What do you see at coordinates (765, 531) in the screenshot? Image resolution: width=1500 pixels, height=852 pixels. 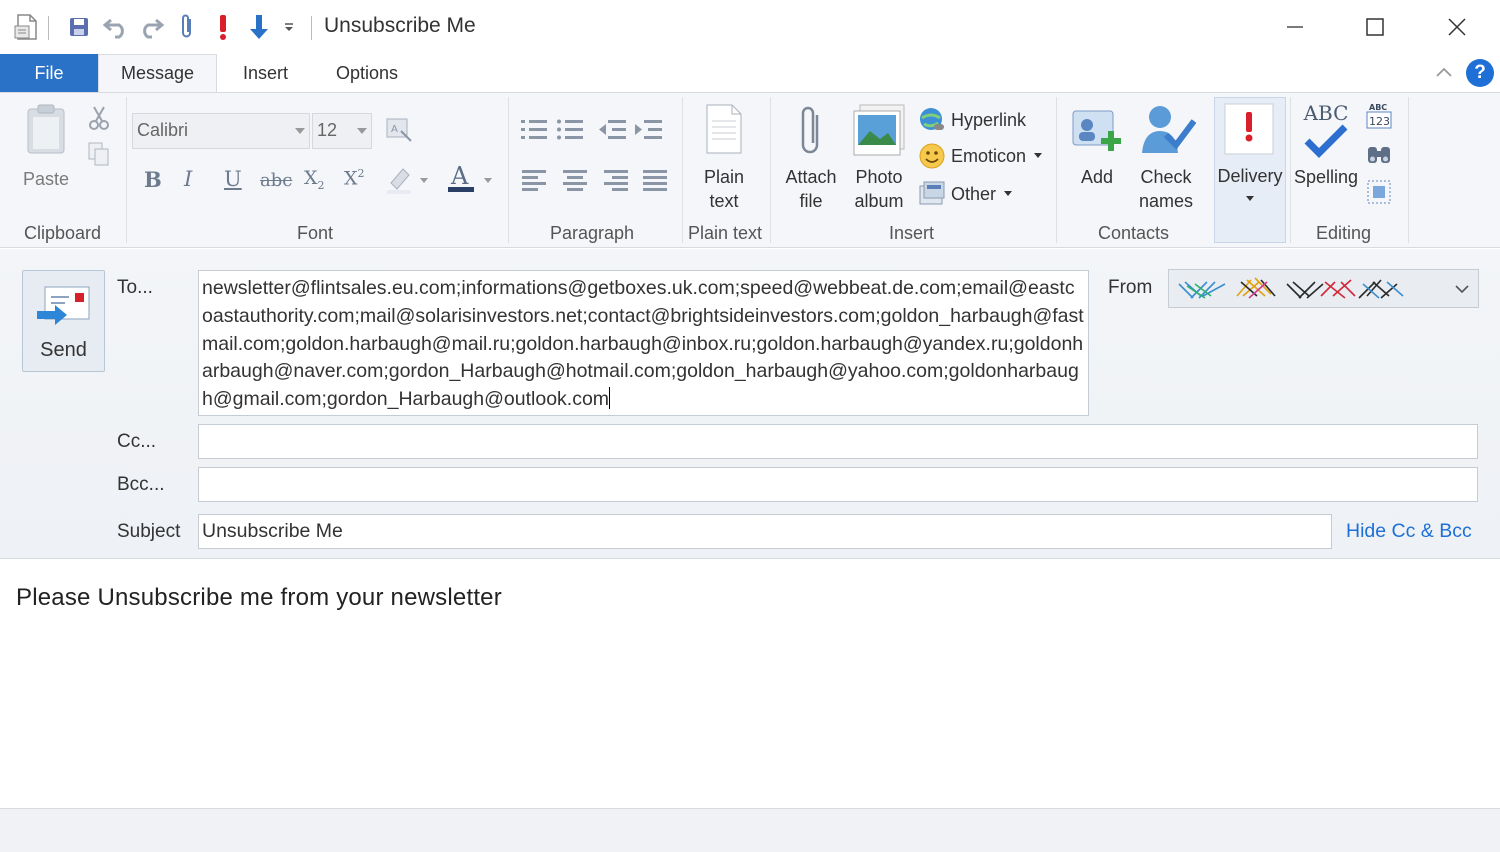 I see `subject-field: Unsubscribe Me` at bounding box center [765, 531].